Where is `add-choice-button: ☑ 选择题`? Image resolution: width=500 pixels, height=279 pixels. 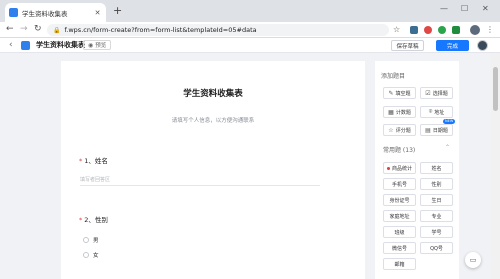 add-choice-button: ☑ 选择题 is located at coordinates (436, 93).